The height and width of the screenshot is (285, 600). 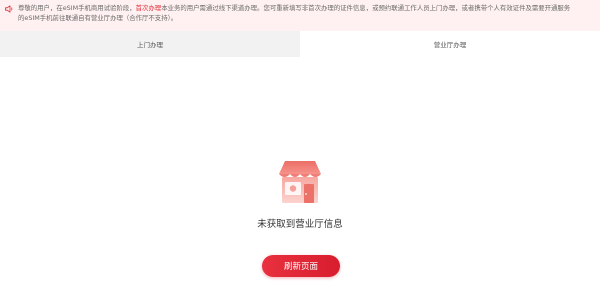 I want to click on tab-label: 上门办理, so click(x=150, y=45).